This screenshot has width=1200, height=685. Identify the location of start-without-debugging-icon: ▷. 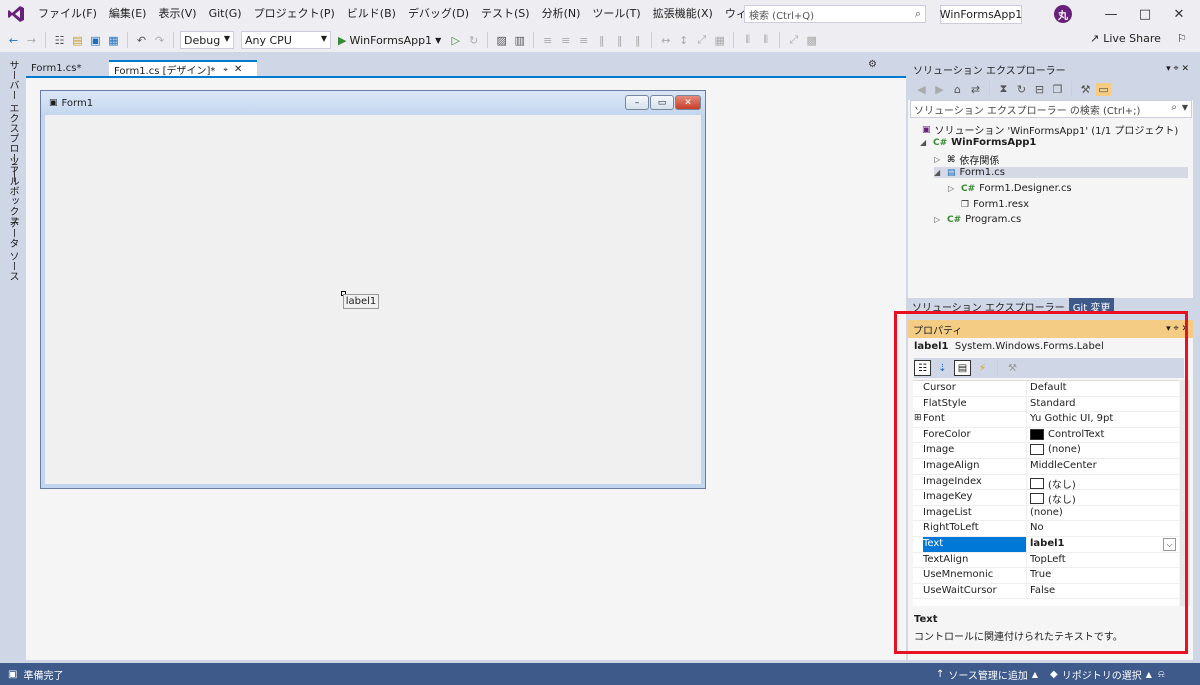
(455, 40).